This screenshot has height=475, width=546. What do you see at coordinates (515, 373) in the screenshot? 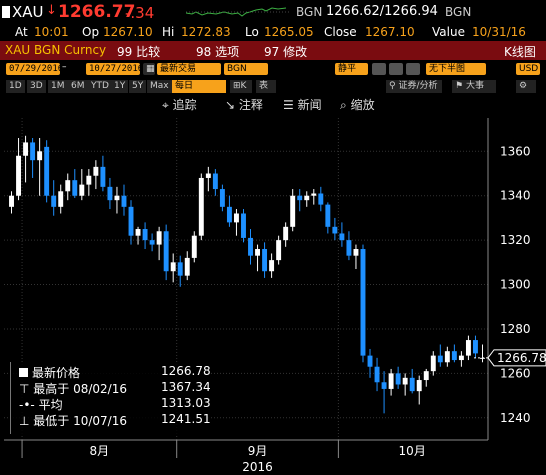
I see `y-tick-label: 1260` at bounding box center [515, 373].